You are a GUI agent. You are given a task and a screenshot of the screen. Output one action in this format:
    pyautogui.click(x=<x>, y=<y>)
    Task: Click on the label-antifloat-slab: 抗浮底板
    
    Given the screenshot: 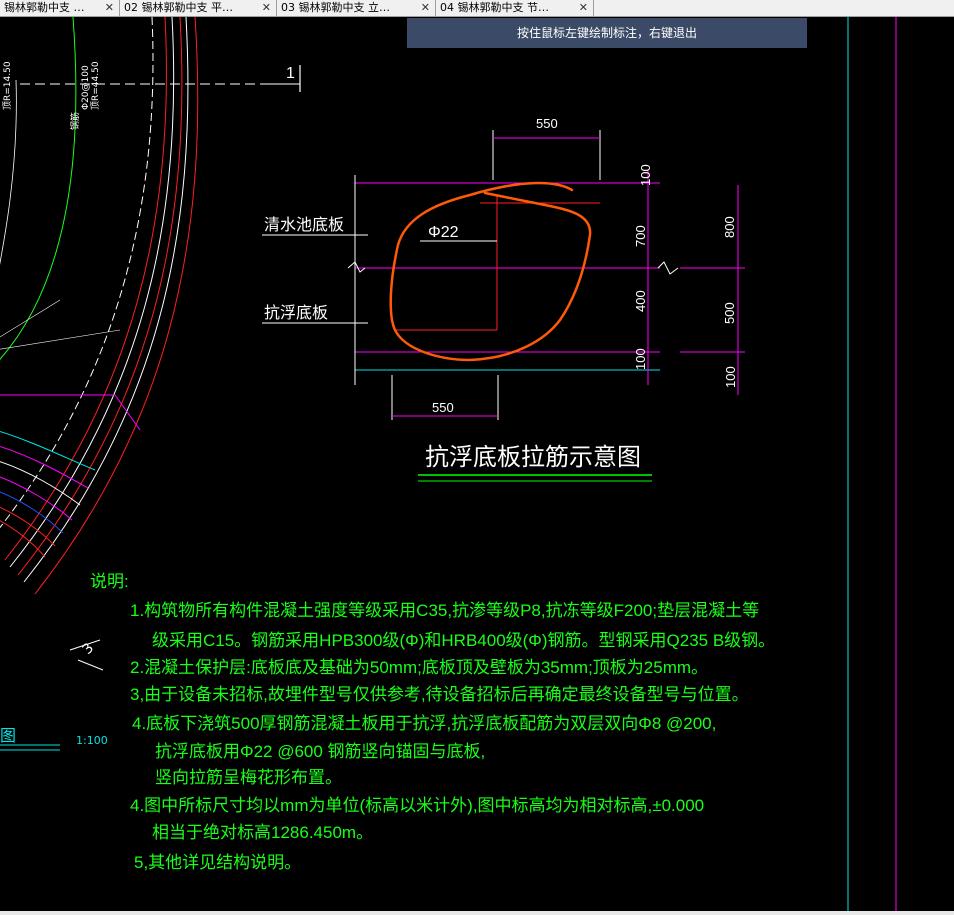 What is the action you would take?
    pyautogui.click(x=296, y=313)
    